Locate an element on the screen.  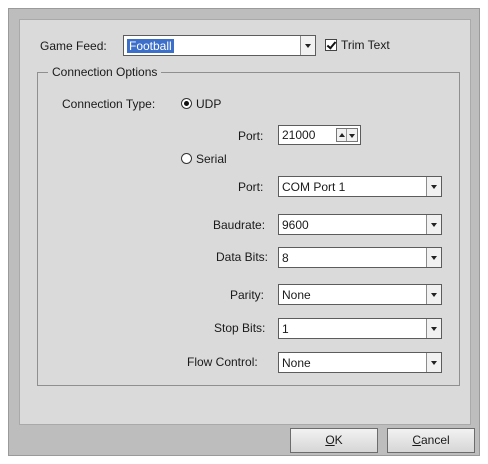
data-bits-label: Data Bits: is located at coordinates (242, 257).